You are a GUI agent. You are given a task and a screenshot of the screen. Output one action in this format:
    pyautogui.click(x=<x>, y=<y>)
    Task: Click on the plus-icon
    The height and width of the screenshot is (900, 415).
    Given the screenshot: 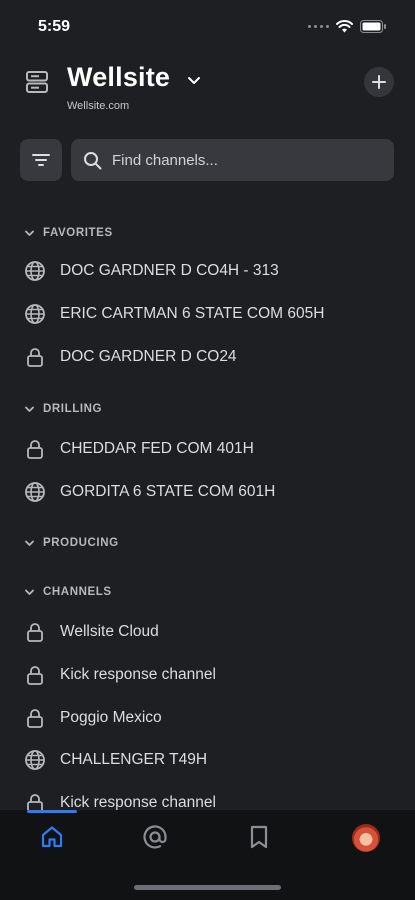 What is the action you would take?
    pyautogui.click(x=379, y=82)
    